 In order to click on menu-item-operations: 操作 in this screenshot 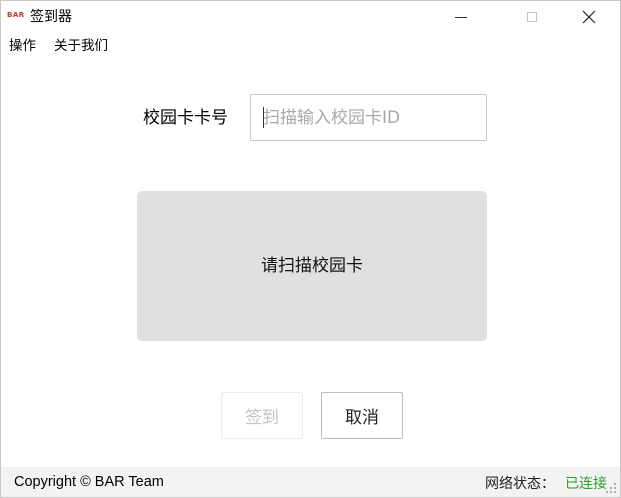, I will do `click(22, 46)`.